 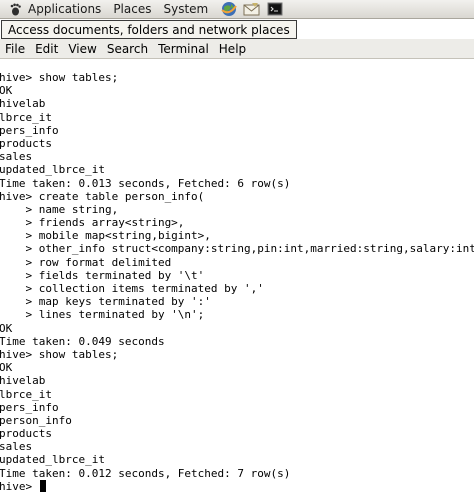 I want to click on terminal-menu-bar: File Edit View Search Terminal Help, so click(x=237, y=49).